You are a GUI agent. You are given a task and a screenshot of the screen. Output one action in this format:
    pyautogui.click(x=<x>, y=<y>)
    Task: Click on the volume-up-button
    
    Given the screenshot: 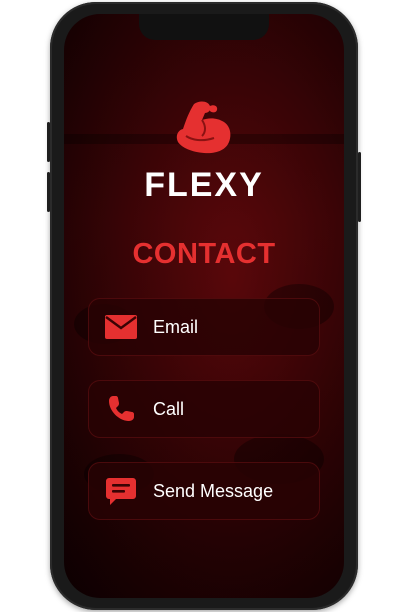 What is the action you would take?
    pyautogui.click(x=48, y=142)
    